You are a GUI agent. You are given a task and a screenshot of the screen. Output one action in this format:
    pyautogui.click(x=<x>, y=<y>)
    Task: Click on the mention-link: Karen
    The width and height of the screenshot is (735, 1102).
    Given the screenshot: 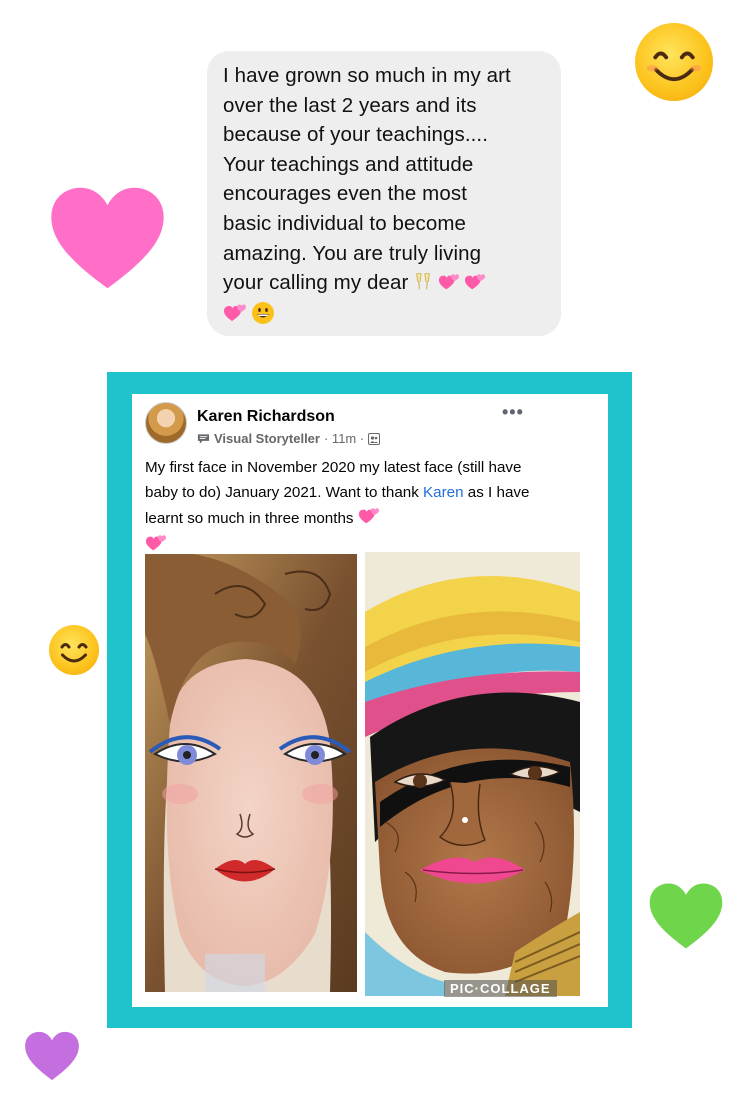 What is the action you would take?
    pyautogui.click(x=443, y=492)
    